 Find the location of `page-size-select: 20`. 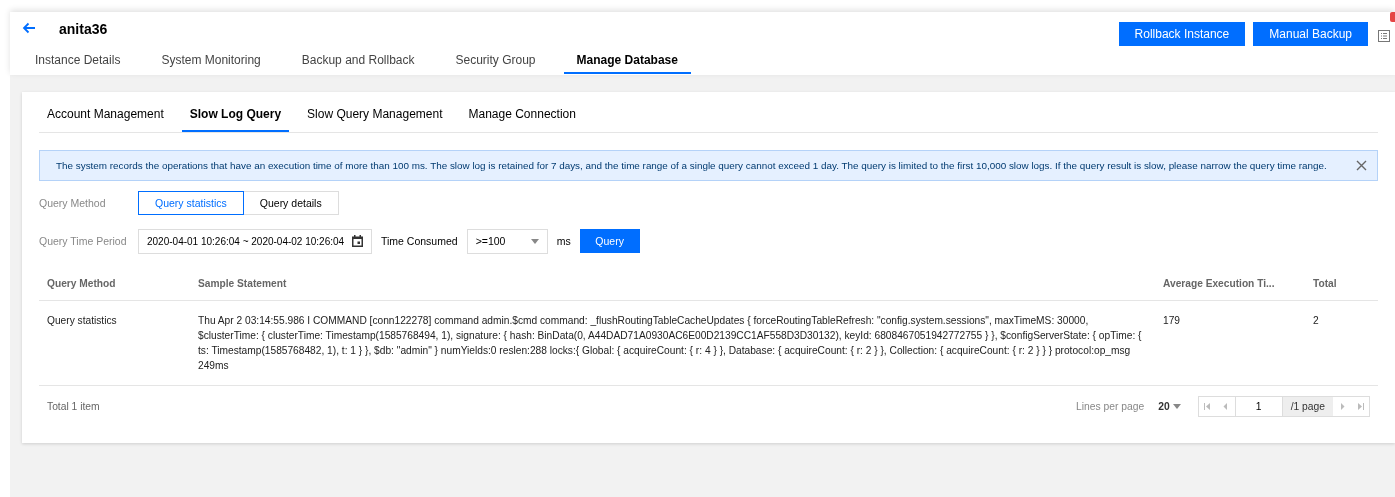

page-size-select: 20 is located at coordinates (1164, 406).